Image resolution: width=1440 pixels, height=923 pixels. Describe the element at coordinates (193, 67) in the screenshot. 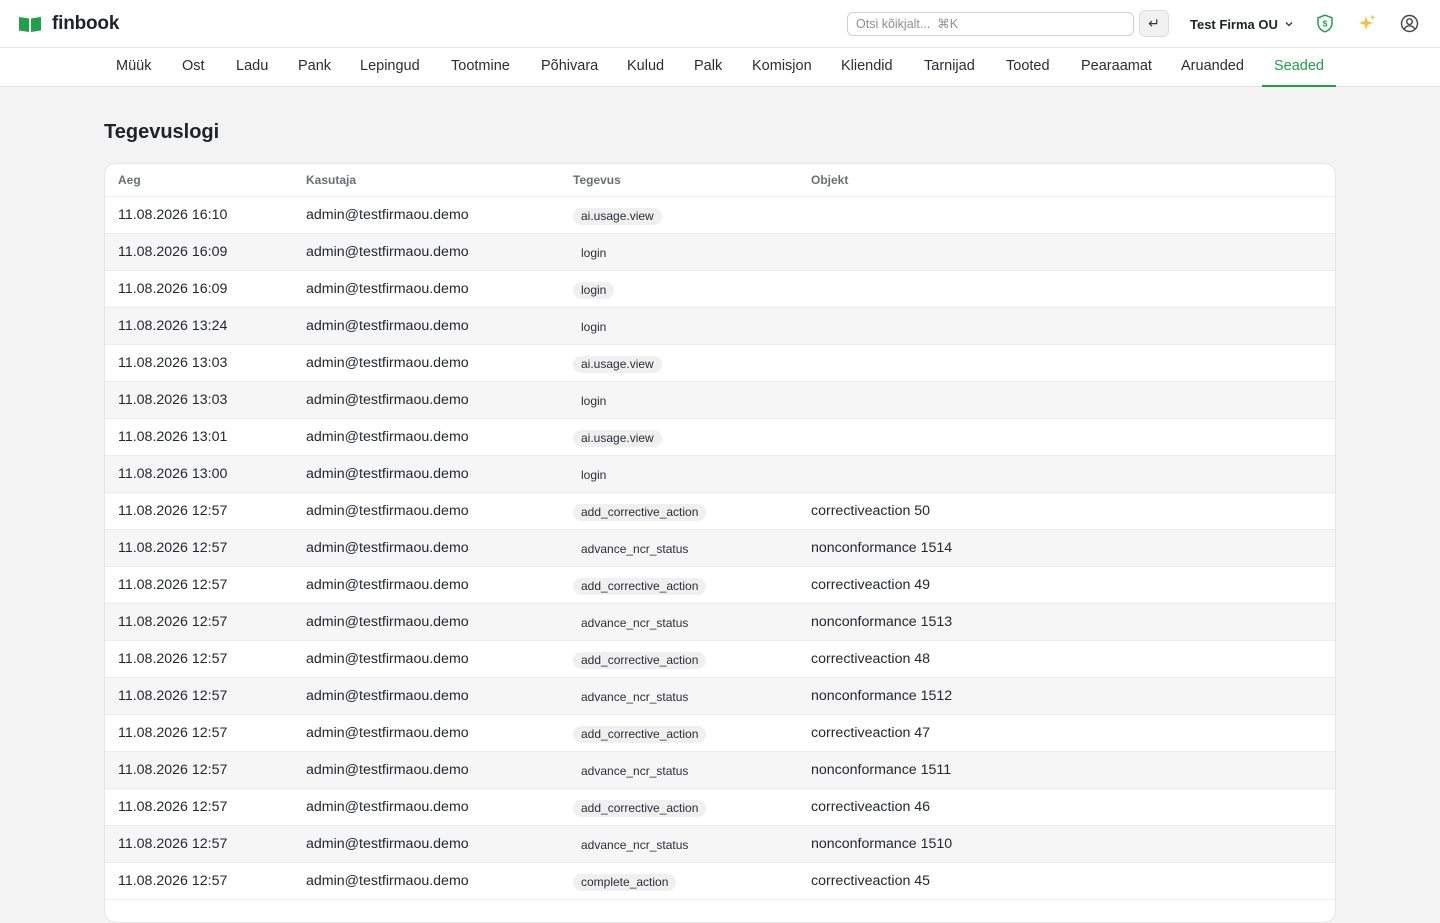

I see `nav-item-ost: Ost` at that location.